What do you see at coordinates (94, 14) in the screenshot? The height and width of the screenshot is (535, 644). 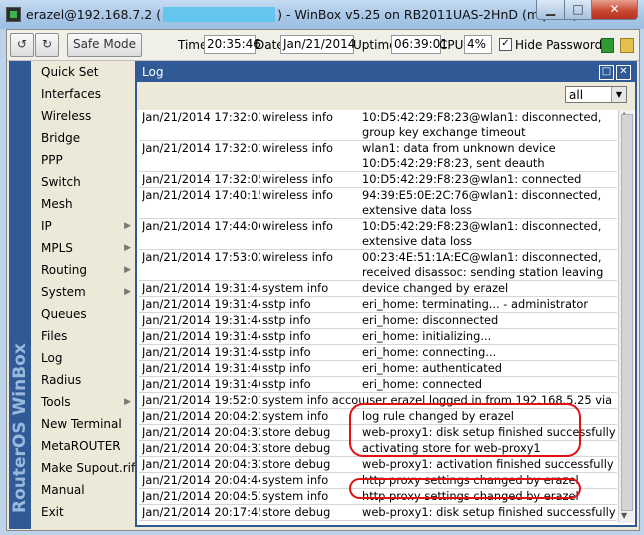 I see `window-title-prefix: erazel@192.168.7.2 (` at bounding box center [94, 14].